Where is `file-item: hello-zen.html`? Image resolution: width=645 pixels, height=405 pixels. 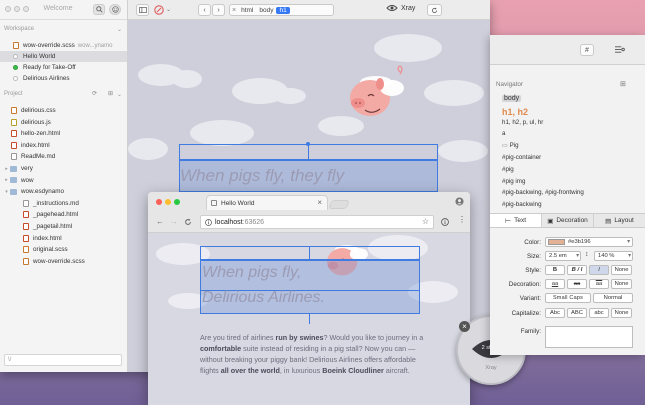
file-item: hello-zen.html is located at coordinates (63, 133).